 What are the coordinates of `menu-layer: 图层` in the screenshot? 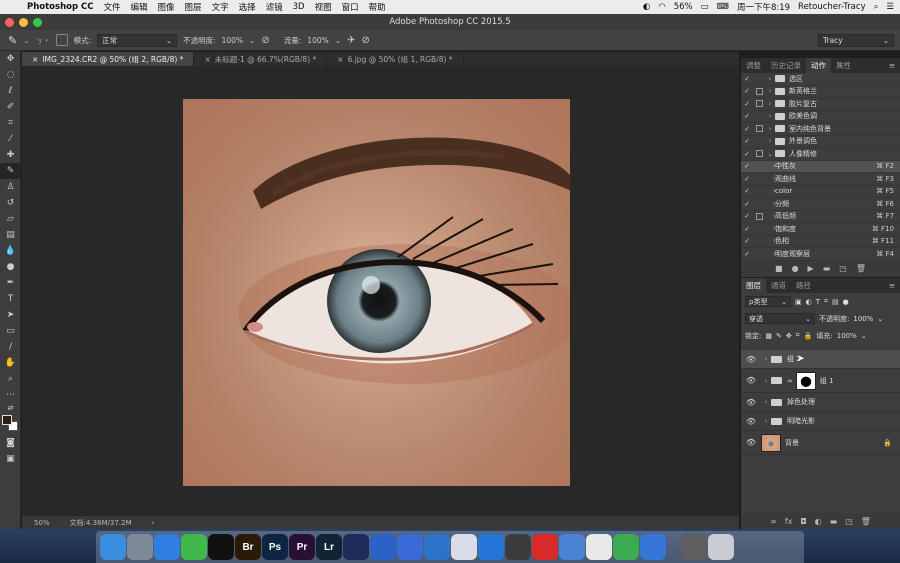 It's located at (193, 7).